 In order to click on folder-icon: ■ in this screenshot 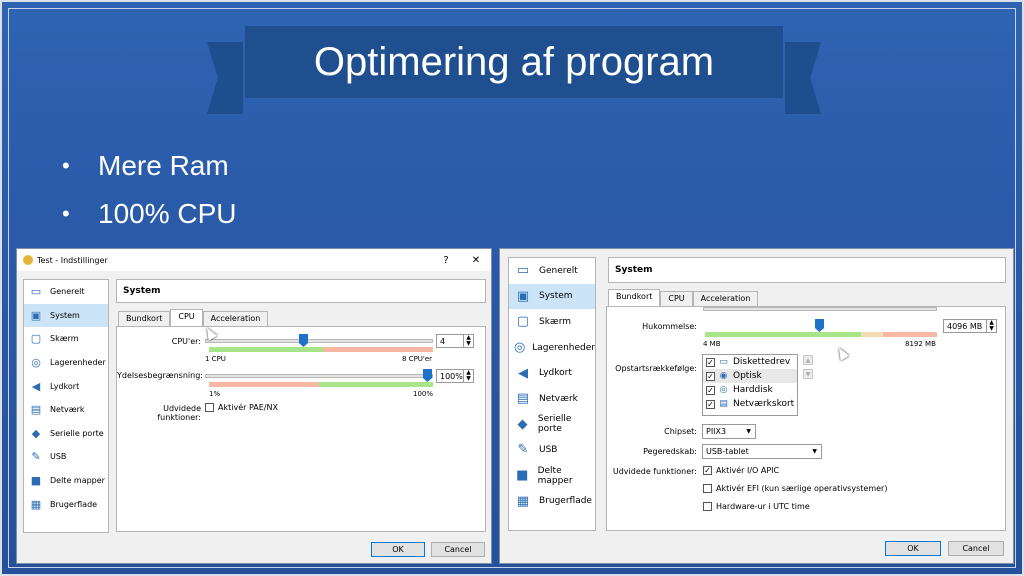, I will do `click(522, 476)`.